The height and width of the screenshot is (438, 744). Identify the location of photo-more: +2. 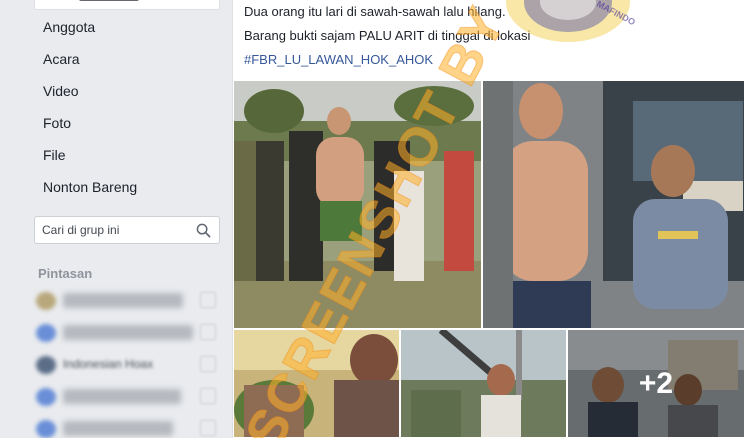
(655, 383).